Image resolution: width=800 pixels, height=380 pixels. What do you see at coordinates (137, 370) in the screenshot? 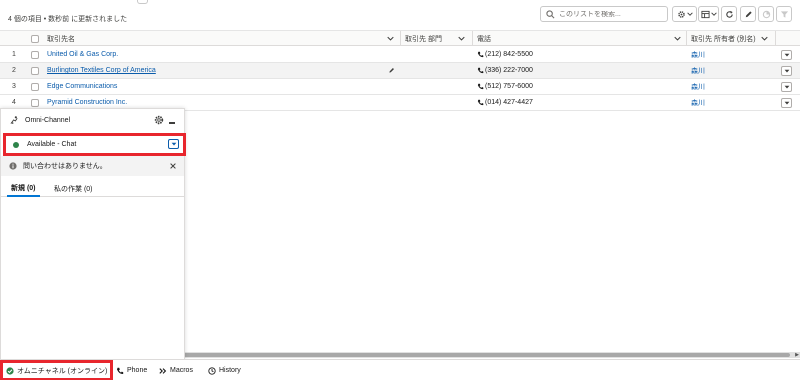
I see `utility-label: Phone` at bounding box center [137, 370].